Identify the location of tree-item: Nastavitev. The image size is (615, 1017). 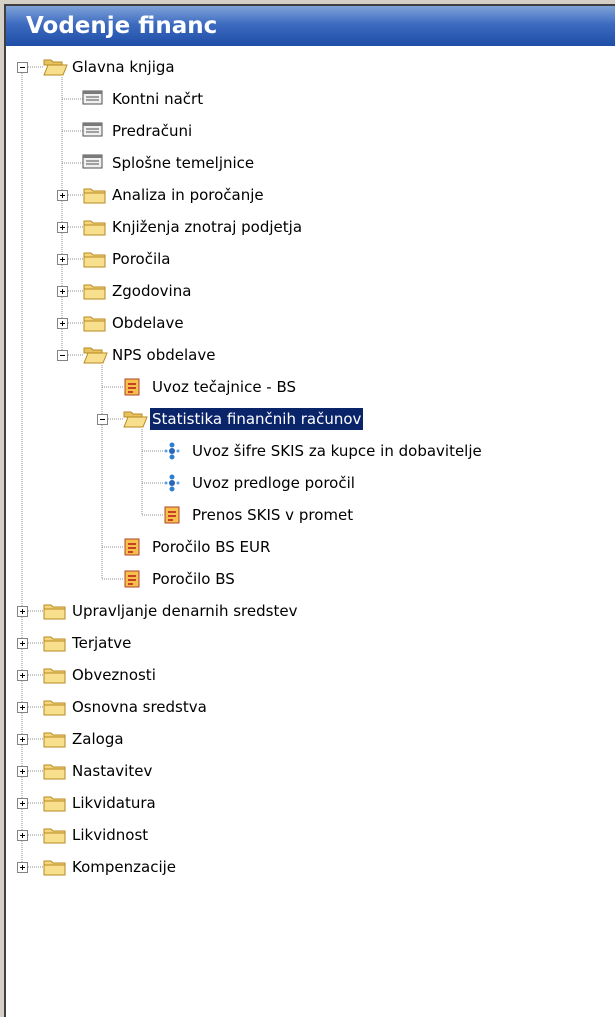
(306, 776).